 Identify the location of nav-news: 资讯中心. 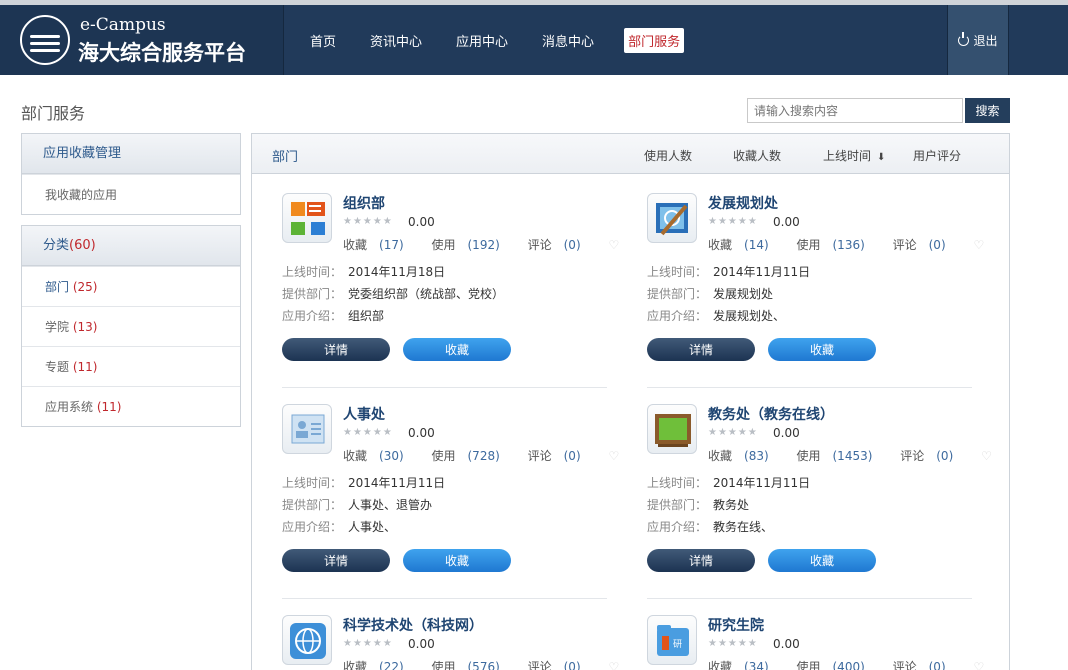
(396, 40).